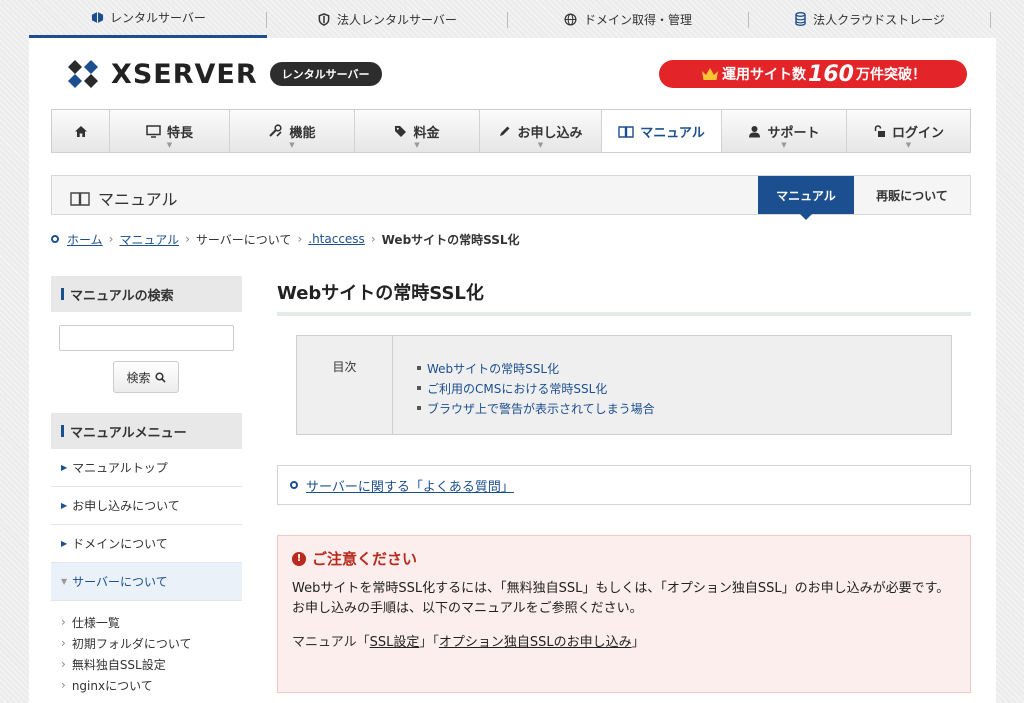 This screenshot has width=1024, height=703. Describe the element at coordinates (536, 408) in the screenshot. I see `toc-item-warning: ブラウザ上で警告が表示されてしまう場合` at that location.